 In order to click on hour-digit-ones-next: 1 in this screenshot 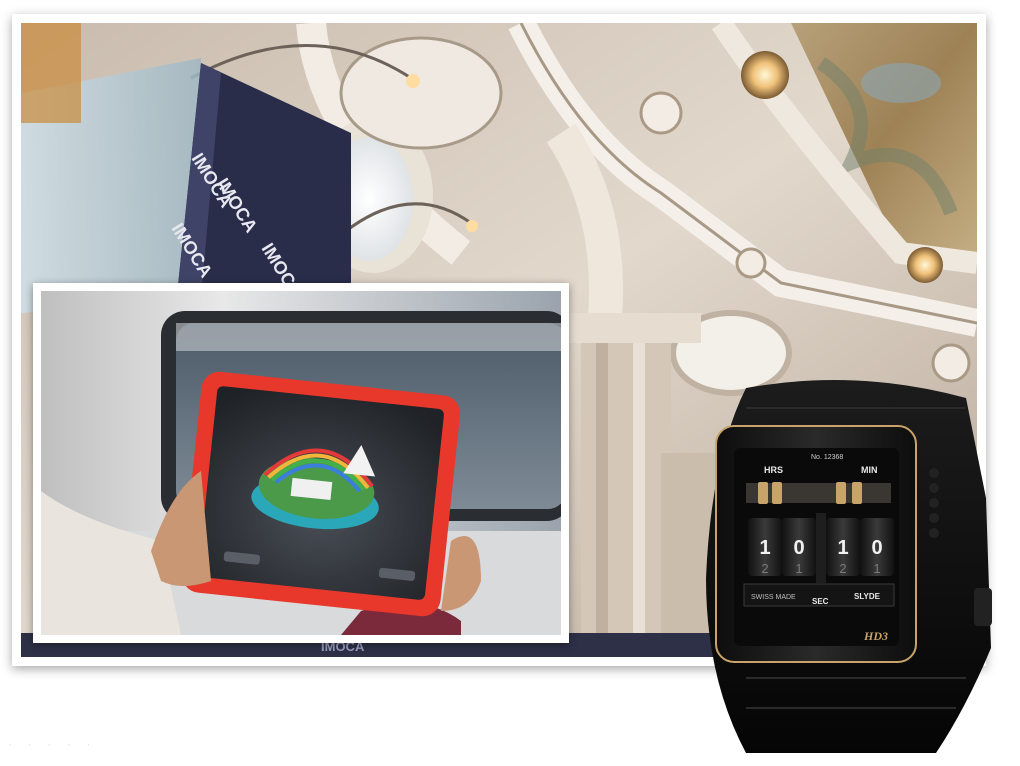, I will do `click(798, 568)`.